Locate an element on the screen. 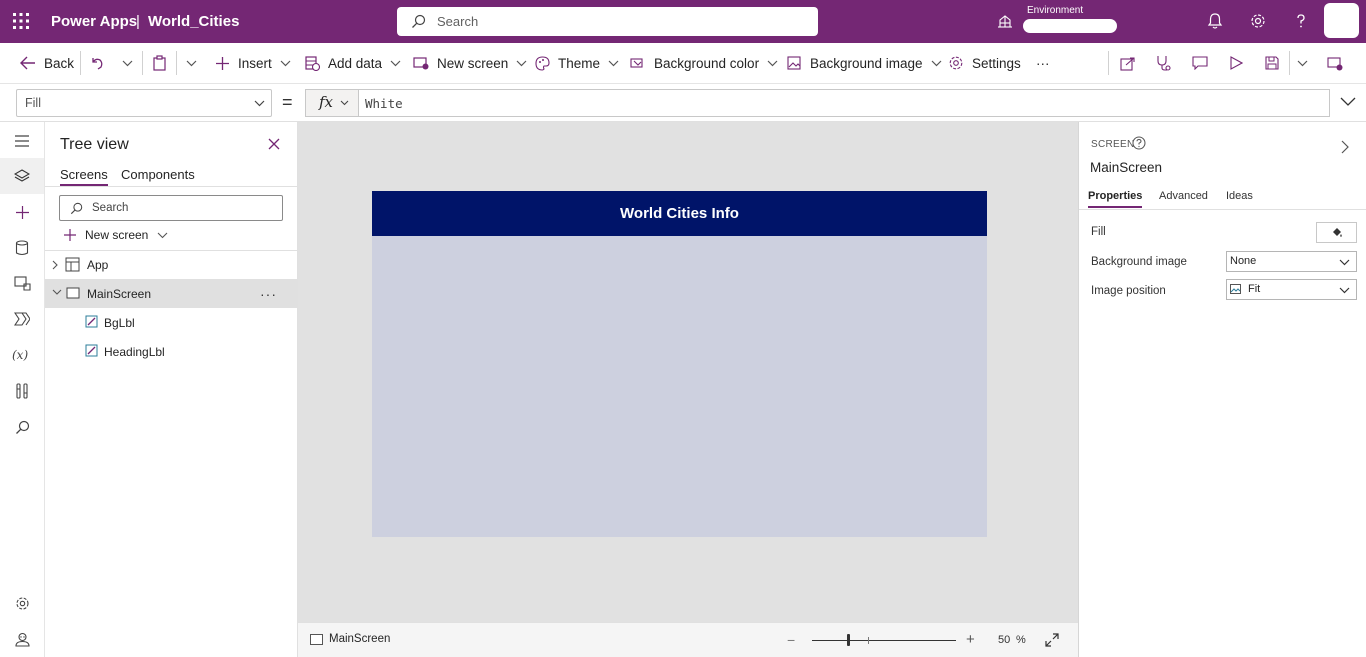  publish-icon is located at coordinates (1335, 63).